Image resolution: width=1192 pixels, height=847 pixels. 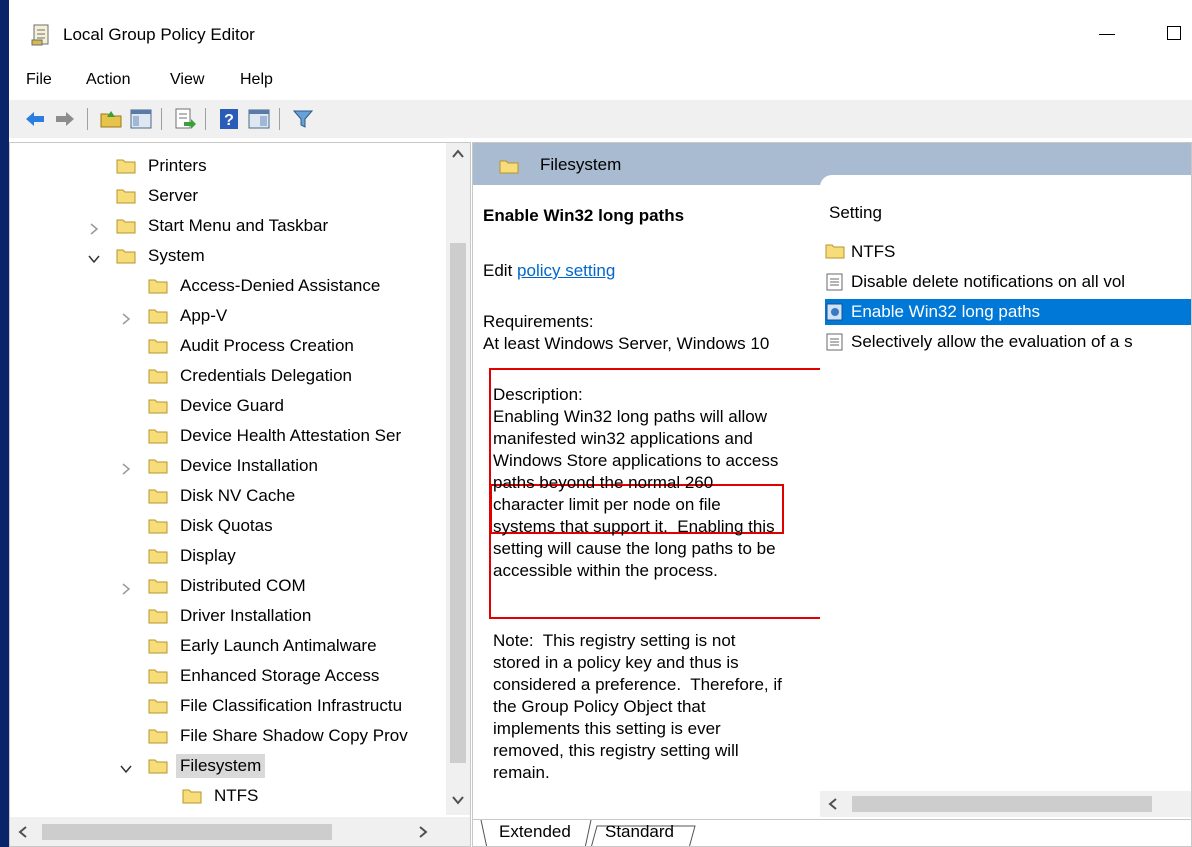 I want to click on policy-setting-link: policy setting, so click(x=566, y=270).